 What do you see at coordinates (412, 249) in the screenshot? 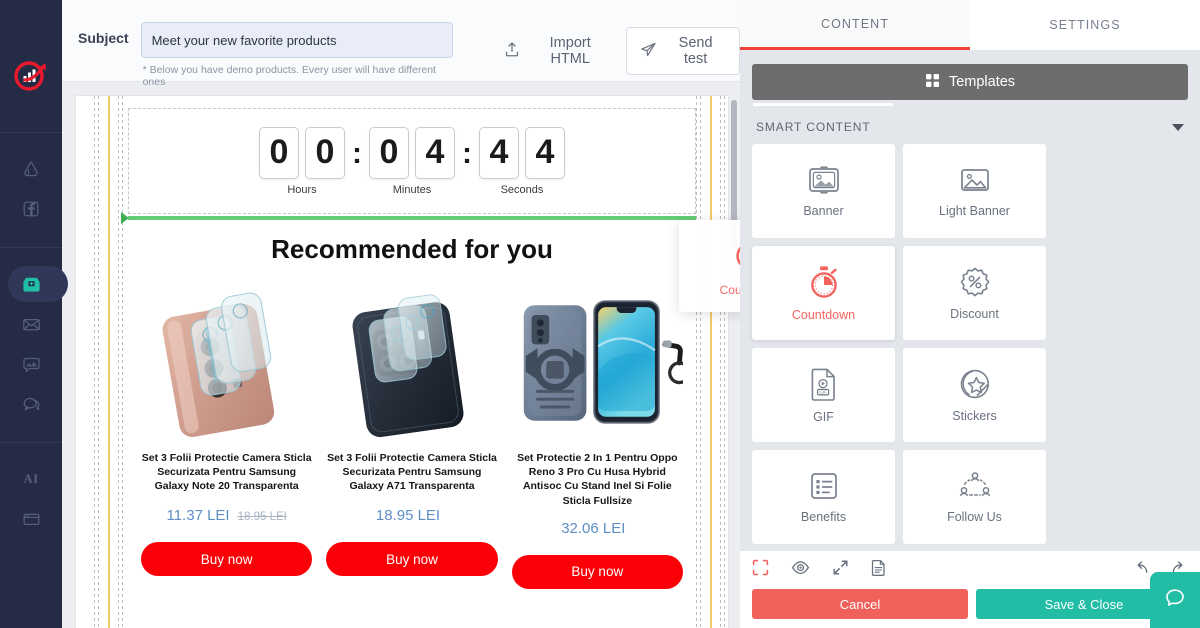
I see `recommended-title: Recommended for you` at bounding box center [412, 249].